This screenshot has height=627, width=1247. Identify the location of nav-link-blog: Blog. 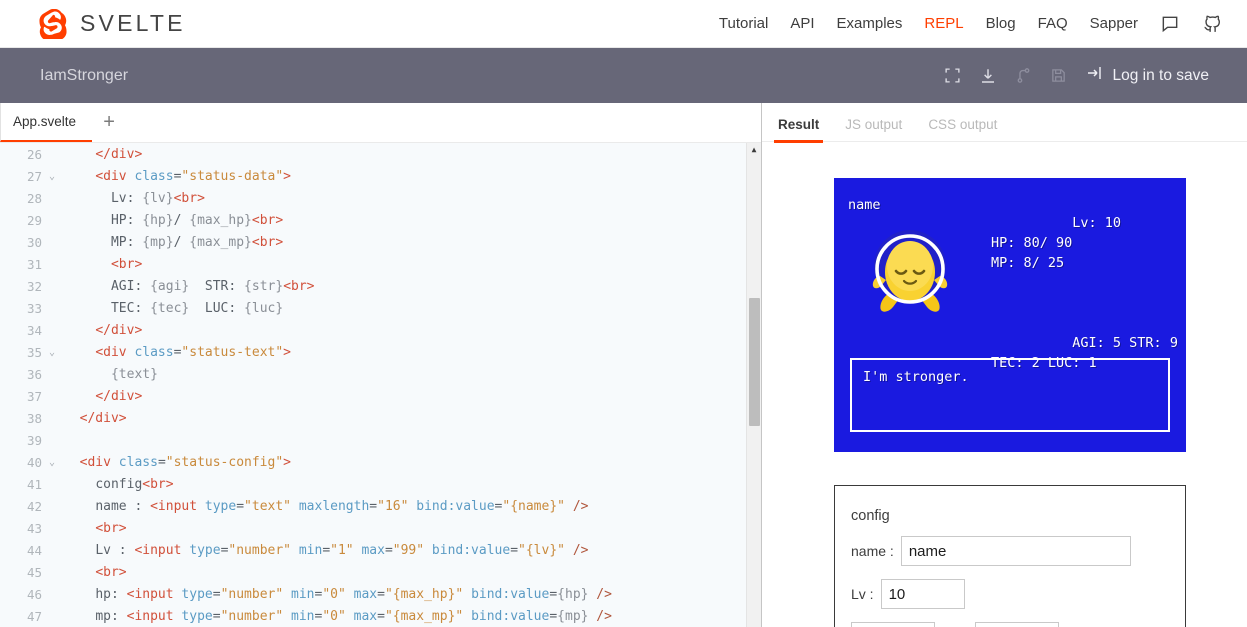
(1001, 23).